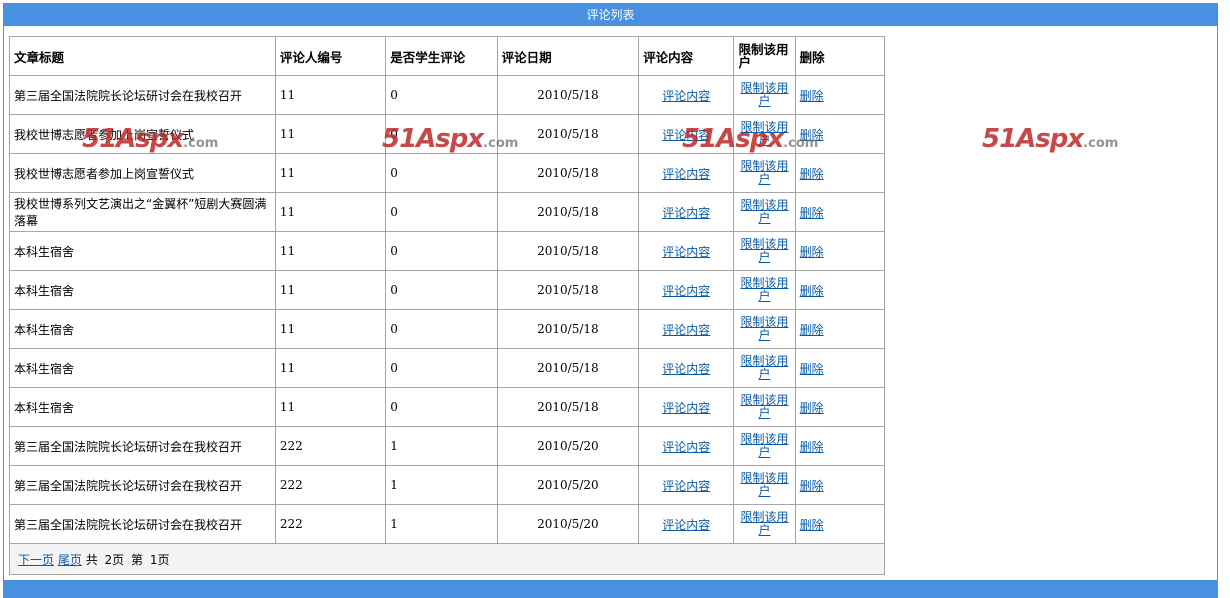 This screenshot has width=1230, height=598. Describe the element at coordinates (70, 560) in the screenshot. I see `last-page-link: 尾页` at that location.